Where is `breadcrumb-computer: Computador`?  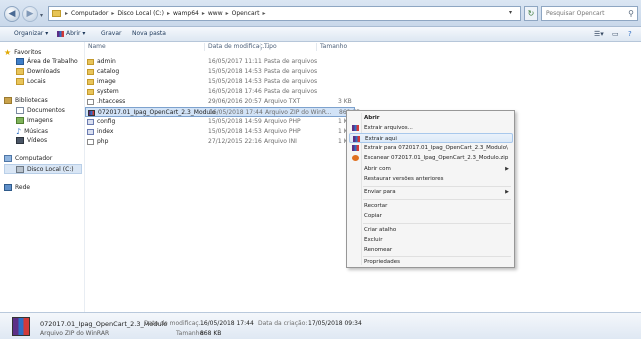
breadcrumb-computer: Computador is located at coordinates (89, 13).